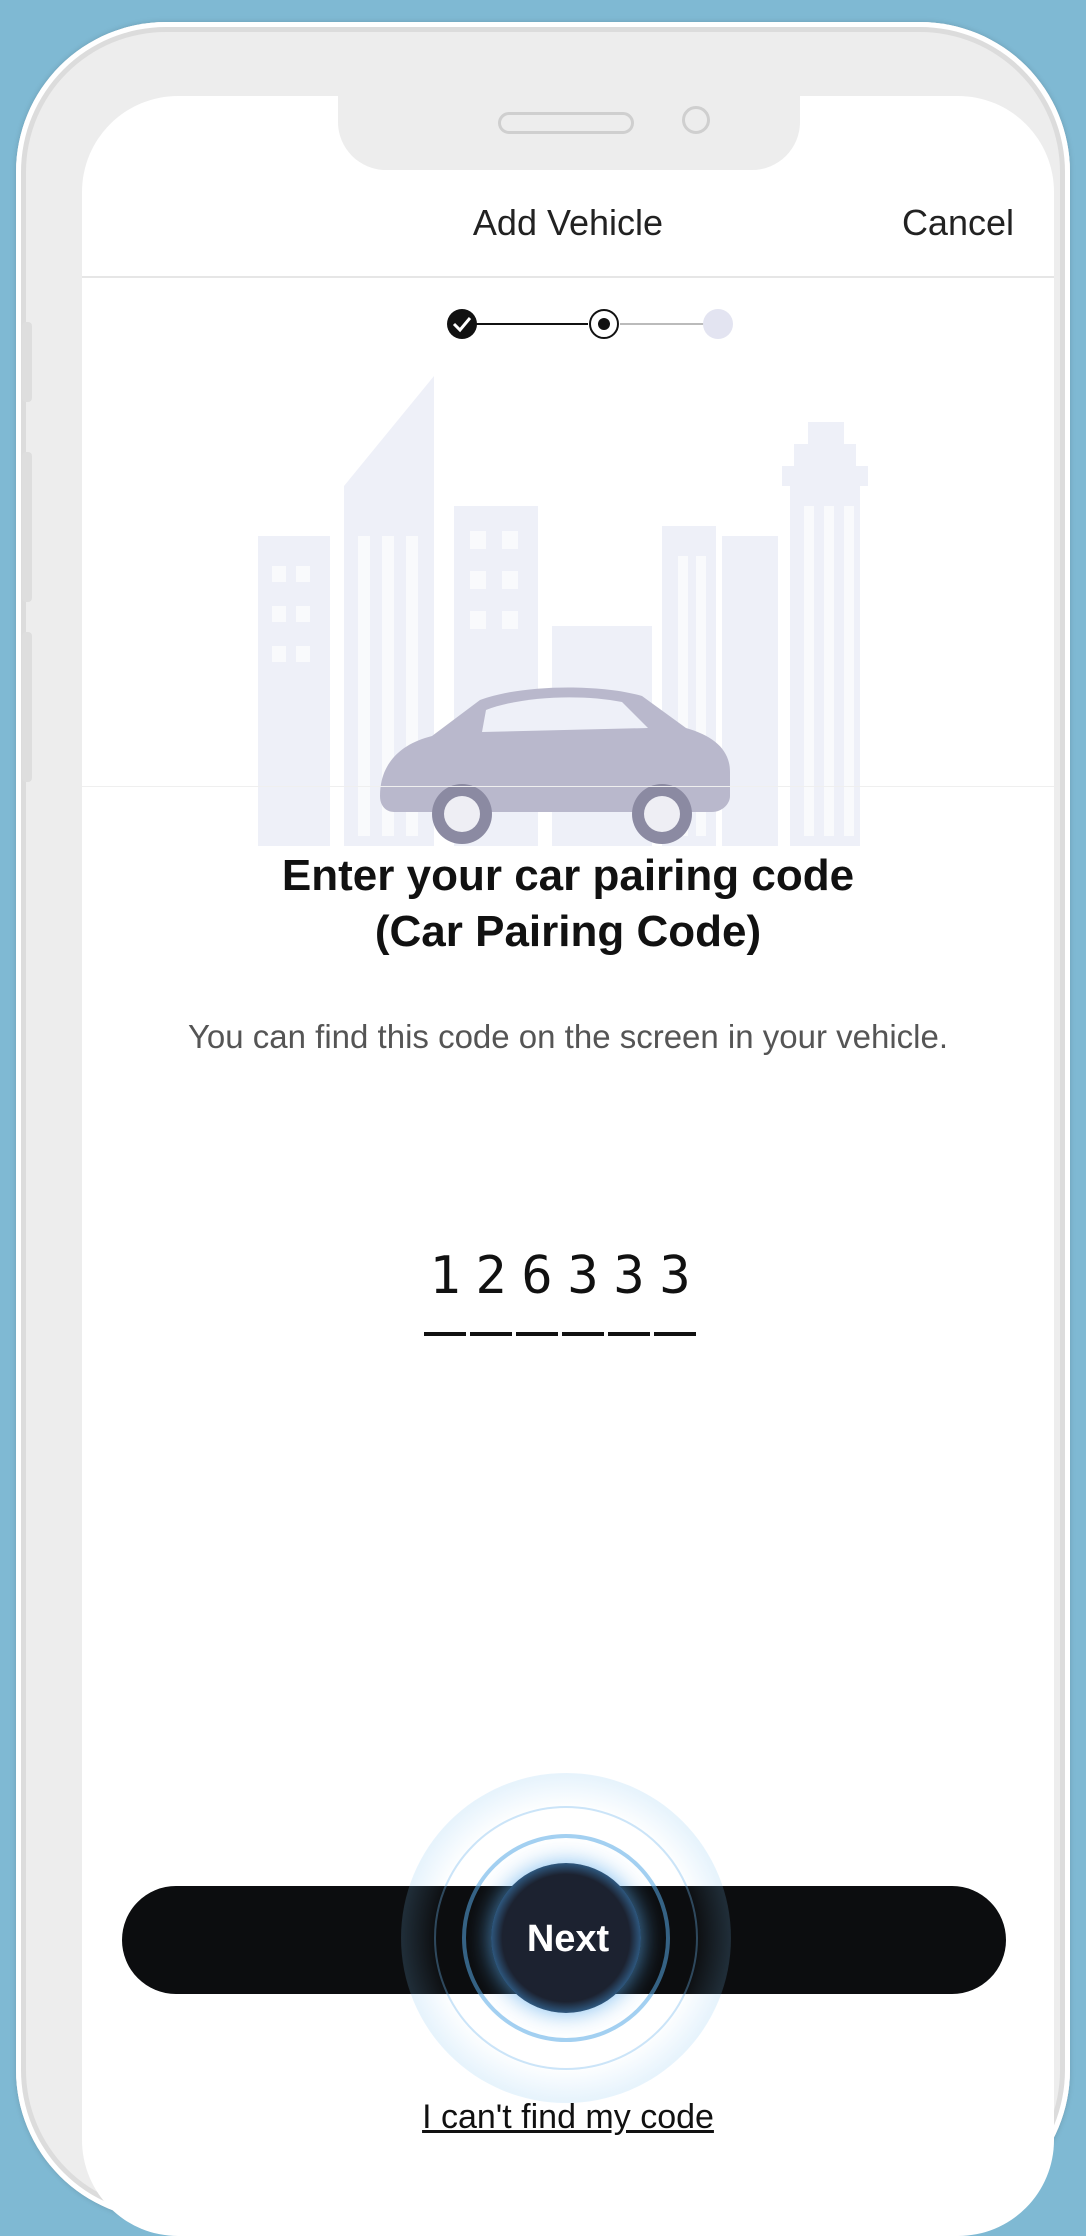  What do you see at coordinates (568, 277) in the screenshot?
I see `header-divider` at bounding box center [568, 277].